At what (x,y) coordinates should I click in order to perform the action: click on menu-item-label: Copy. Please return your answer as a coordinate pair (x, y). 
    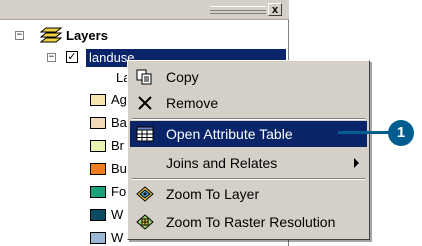
    Looking at the image, I should click on (182, 77).